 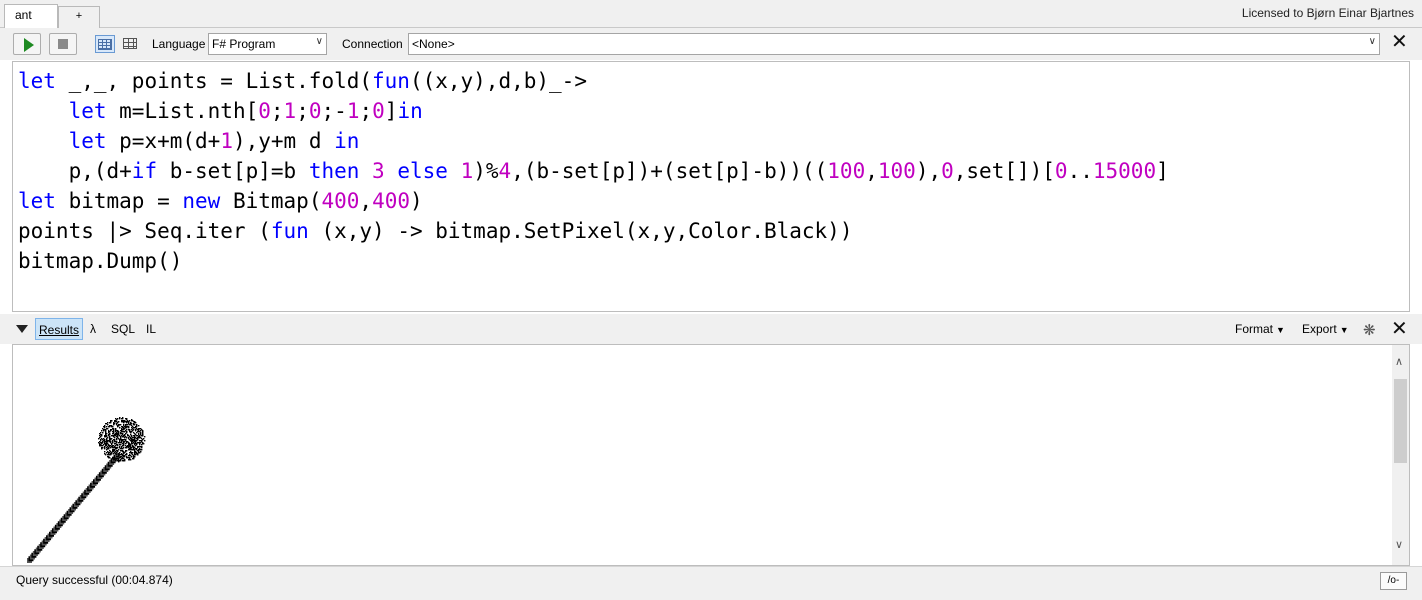 What do you see at coordinates (94, 580) in the screenshot?
I see `status-text: Query successful (00:04.874)` at bounding box center [94, 580].